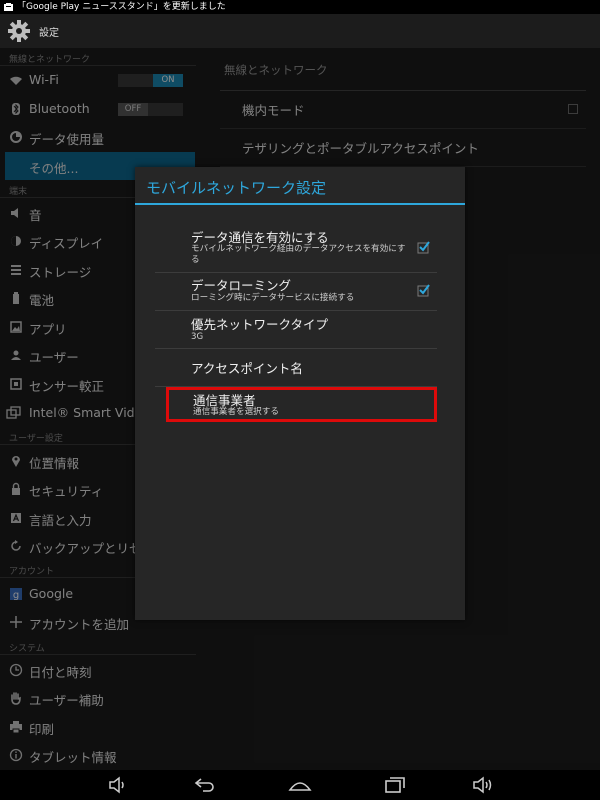 This screenshot has height=800, width=600. What do you see at coordinates (8, 7) in the screenshot?
I see `newsstand-notification-icon` at bounding box center [8, 7].